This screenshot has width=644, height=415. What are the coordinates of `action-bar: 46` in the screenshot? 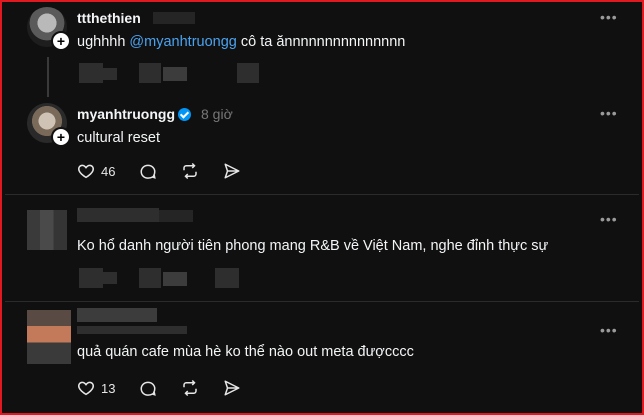 It's located at (171, 171).